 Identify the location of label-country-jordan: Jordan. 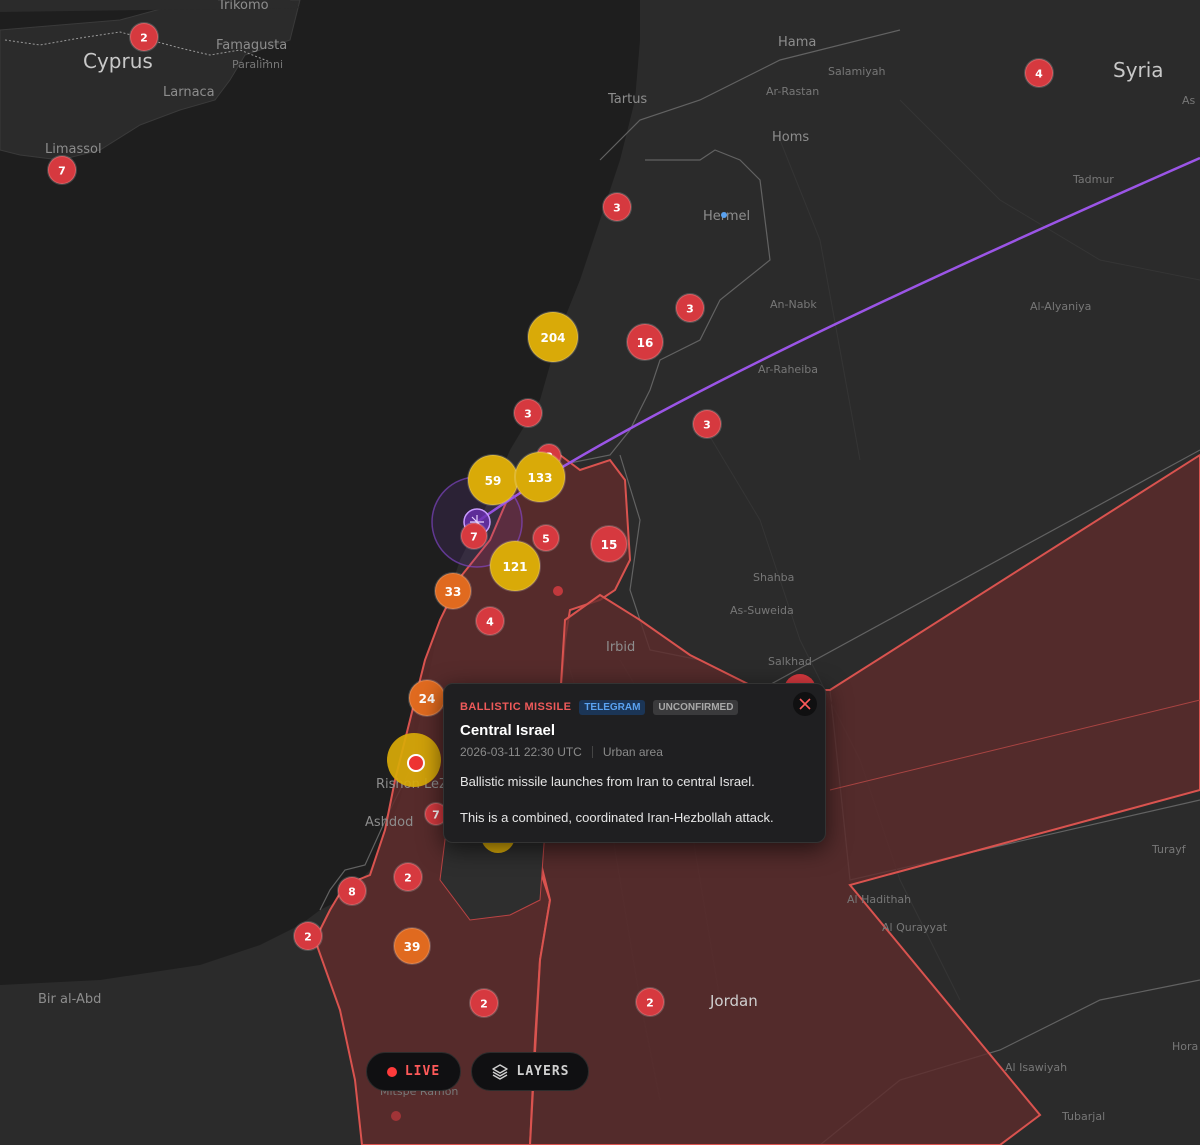
(733, 1001).